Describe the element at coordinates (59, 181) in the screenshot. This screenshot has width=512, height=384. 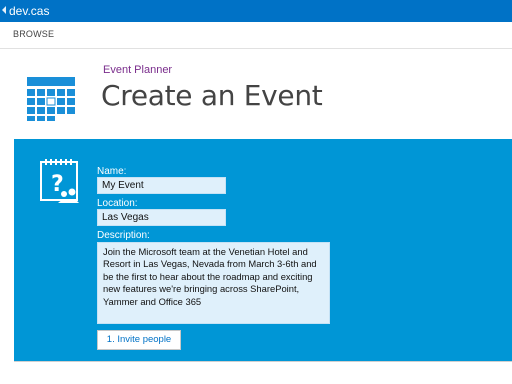
I see `event-question-icon: ?` at that location.